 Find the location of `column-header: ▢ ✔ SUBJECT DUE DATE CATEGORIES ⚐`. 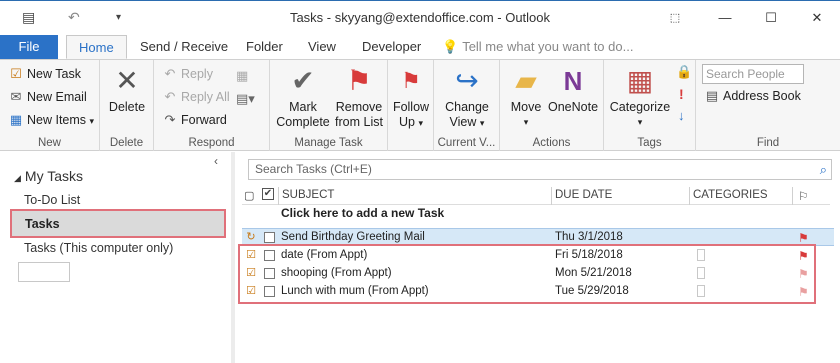

column-header: ▢ ✔ SUBJECT DUE DATE CATEGORIES ⚐ is located at coordinates (536, 196).